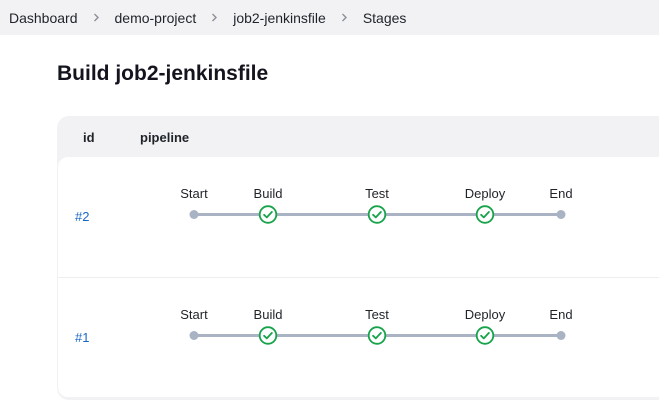 The width and height of the screenshot is (659, 419). I want to click on page-title: Build job2-jenkinsfile, so click(163, 73).